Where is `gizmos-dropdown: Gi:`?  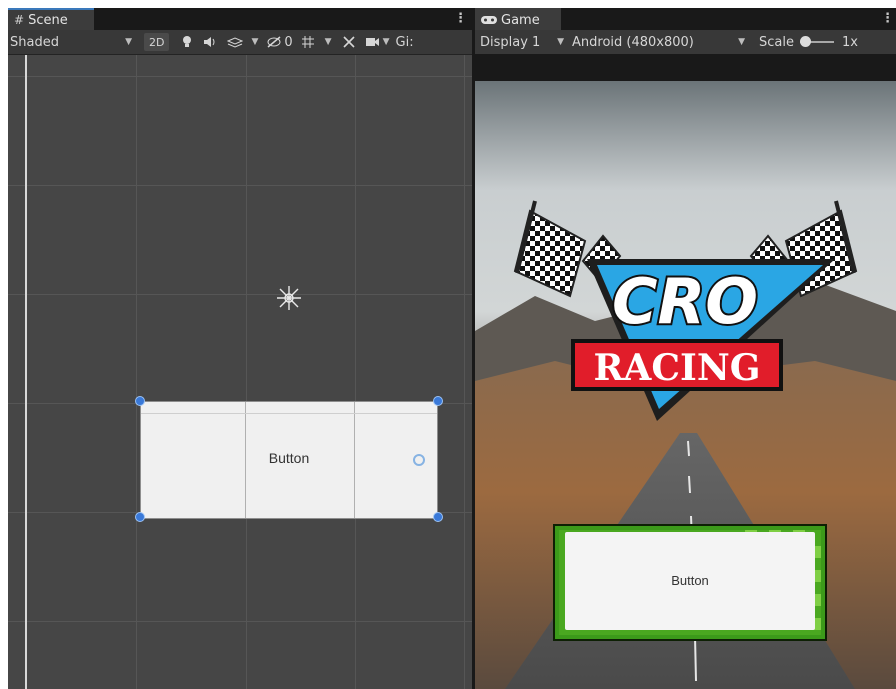 gizmos-dropdown: Gi: is located at coordinates (405, 42).